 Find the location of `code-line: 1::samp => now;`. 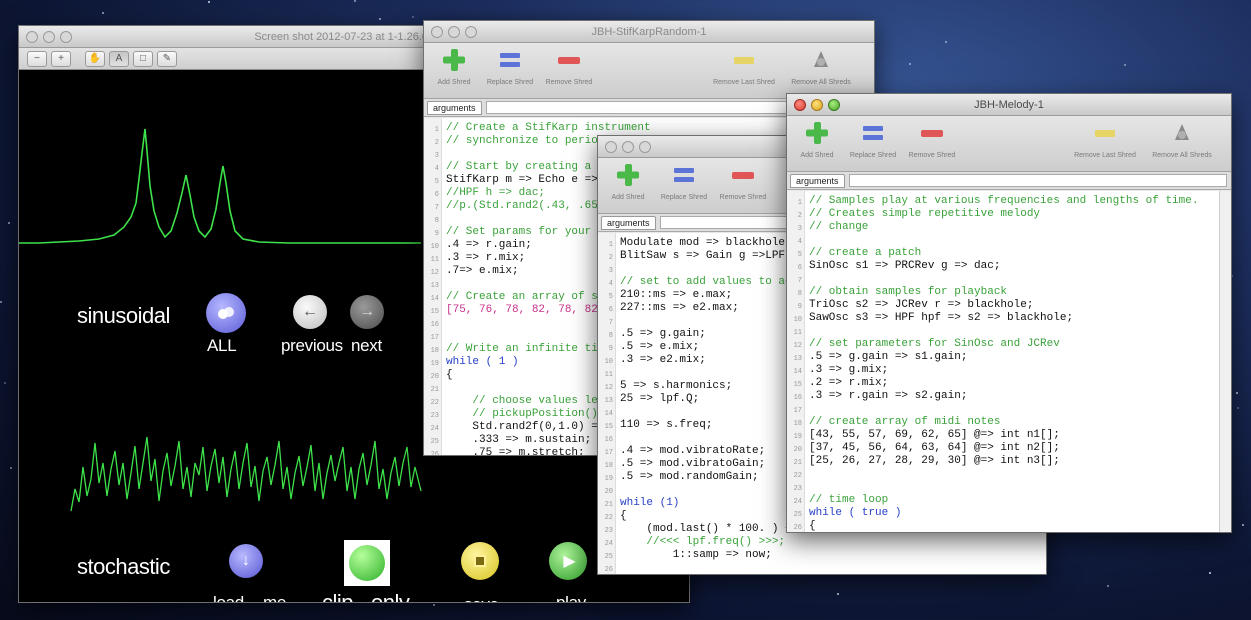

code-line: 1::samp => now; is located at coordinates (696, 555).